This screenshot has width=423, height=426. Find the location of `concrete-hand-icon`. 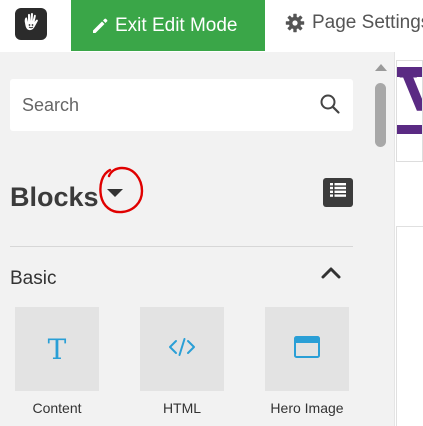

concrete-hand-icon is located at coordinates (31, 24).